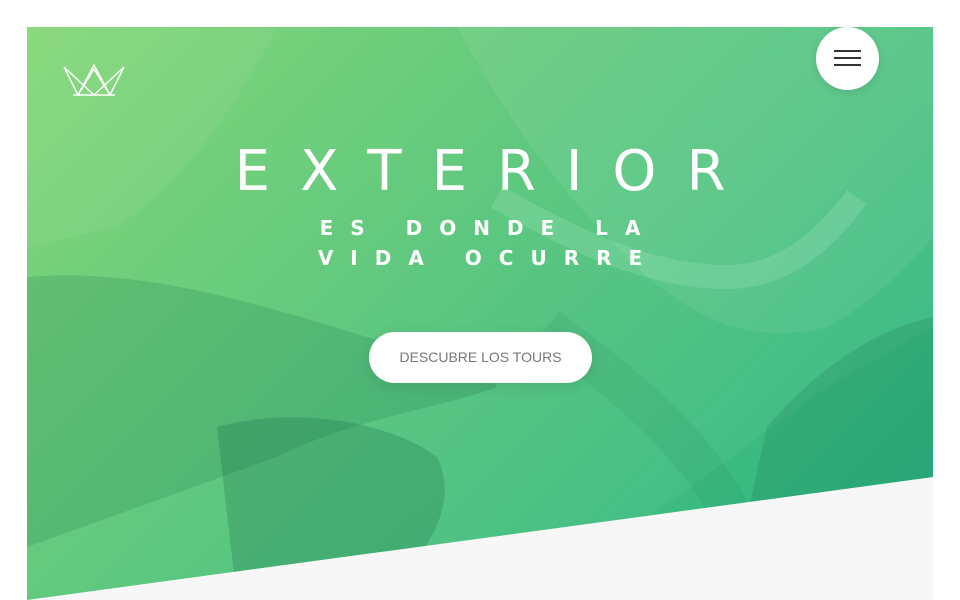 The height and width of the screenshot is (600, 960). Describe the element at coordinates (495, 171) in the screenshot. I see `hero-title: EXTERIOR` at that location.